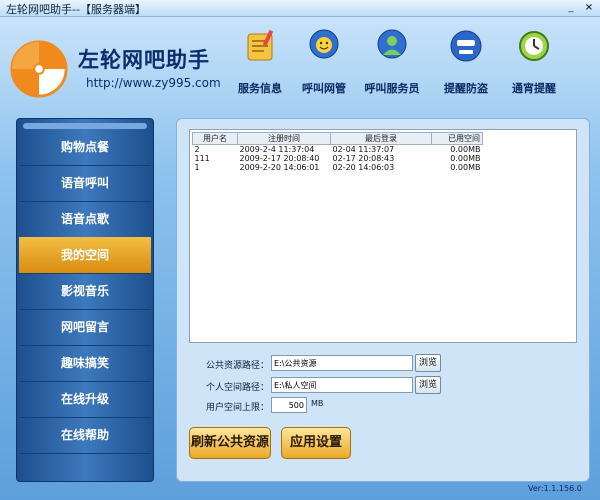  I want to click on window-title: 左轮网吧助手--【服务器端】, so click(76, 9).